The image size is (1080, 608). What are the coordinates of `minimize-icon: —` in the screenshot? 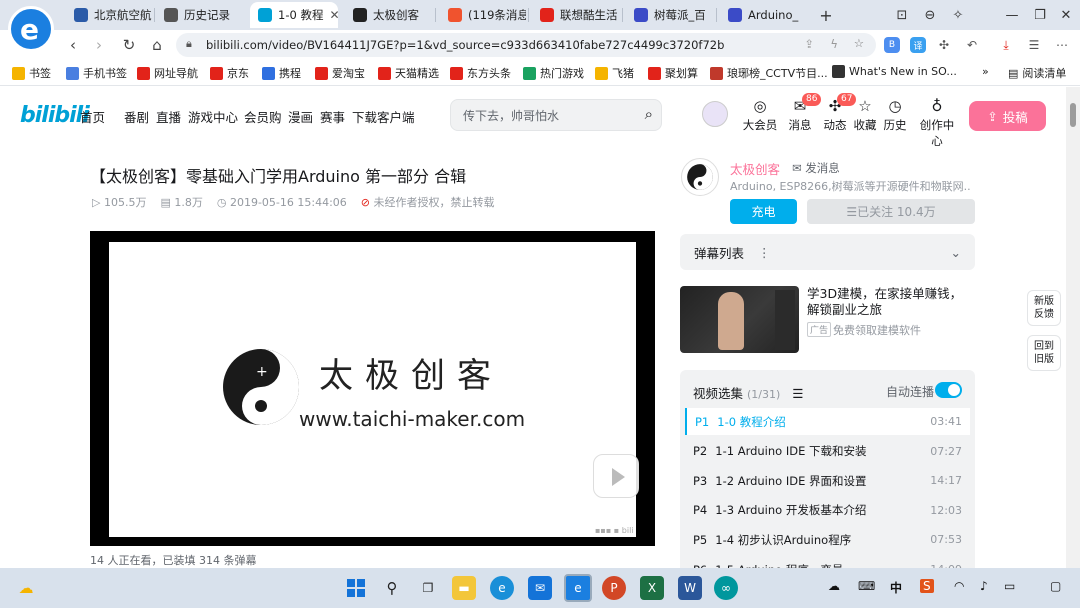 It's located at (1012, 15).